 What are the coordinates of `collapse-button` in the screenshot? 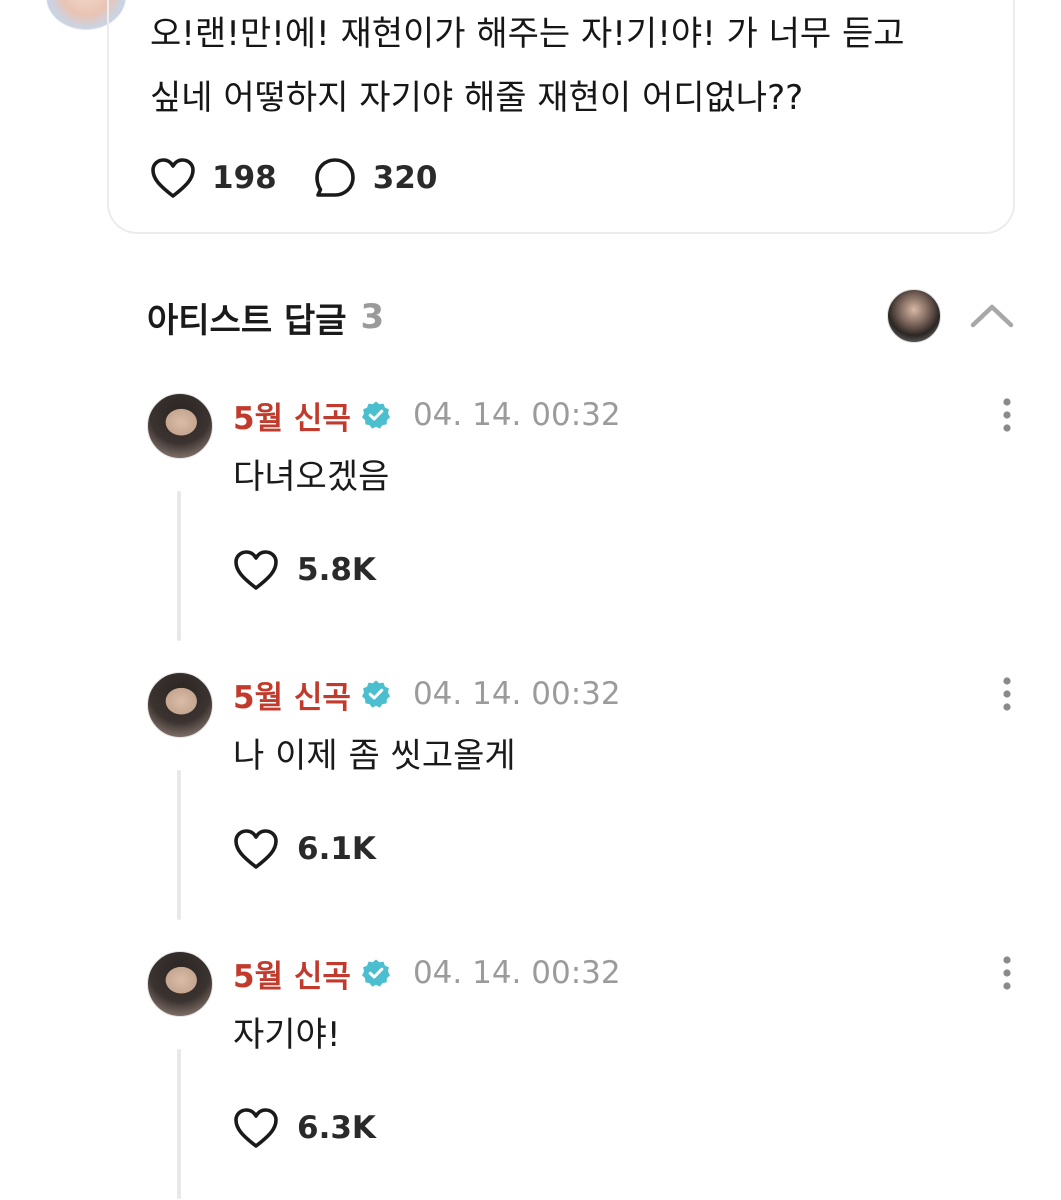 It's located at (992, 317).